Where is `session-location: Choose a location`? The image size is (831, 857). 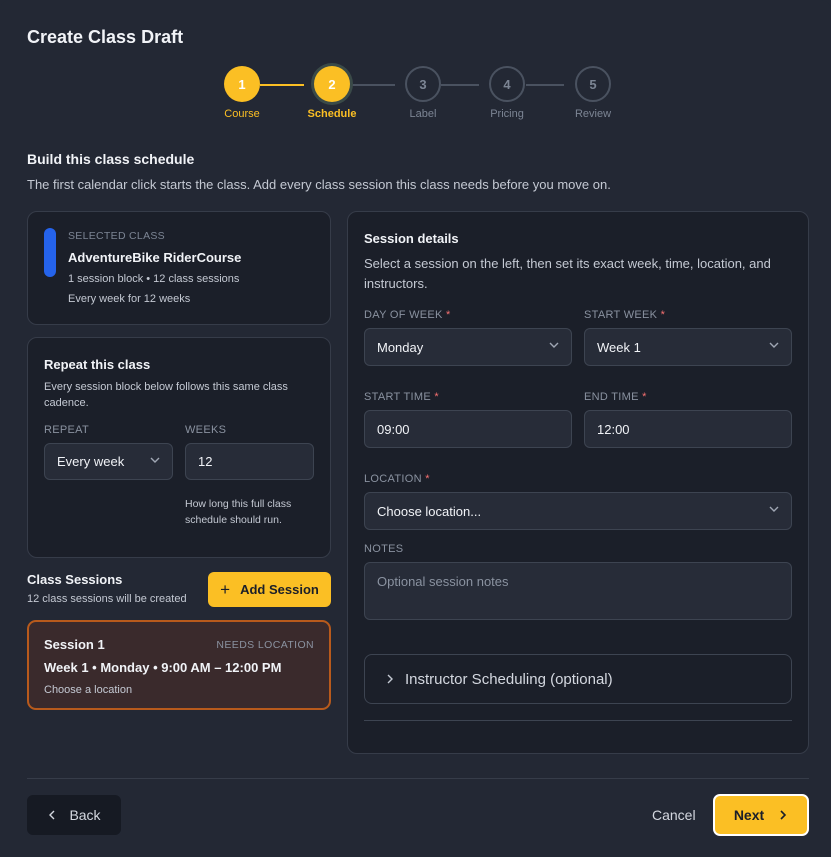
session-location: Choose a location is located at coordinates (88, 690).